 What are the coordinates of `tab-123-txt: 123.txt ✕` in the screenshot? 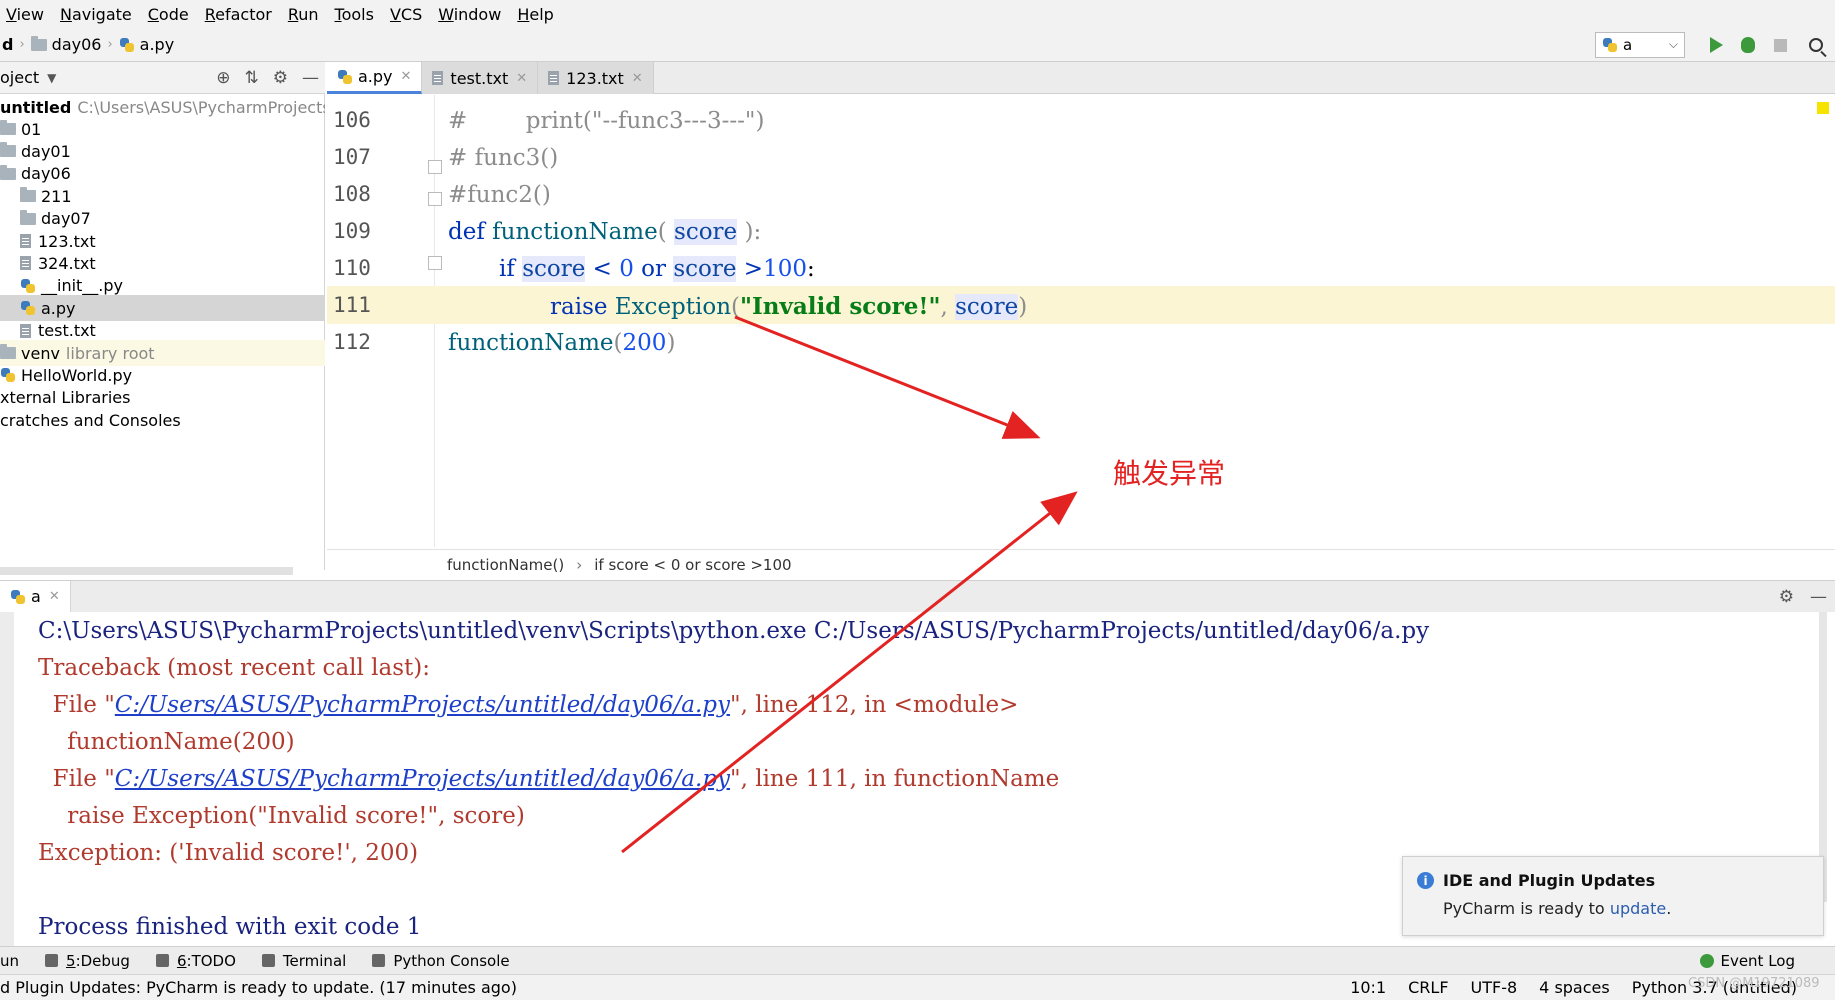 It's located at (596, 78).